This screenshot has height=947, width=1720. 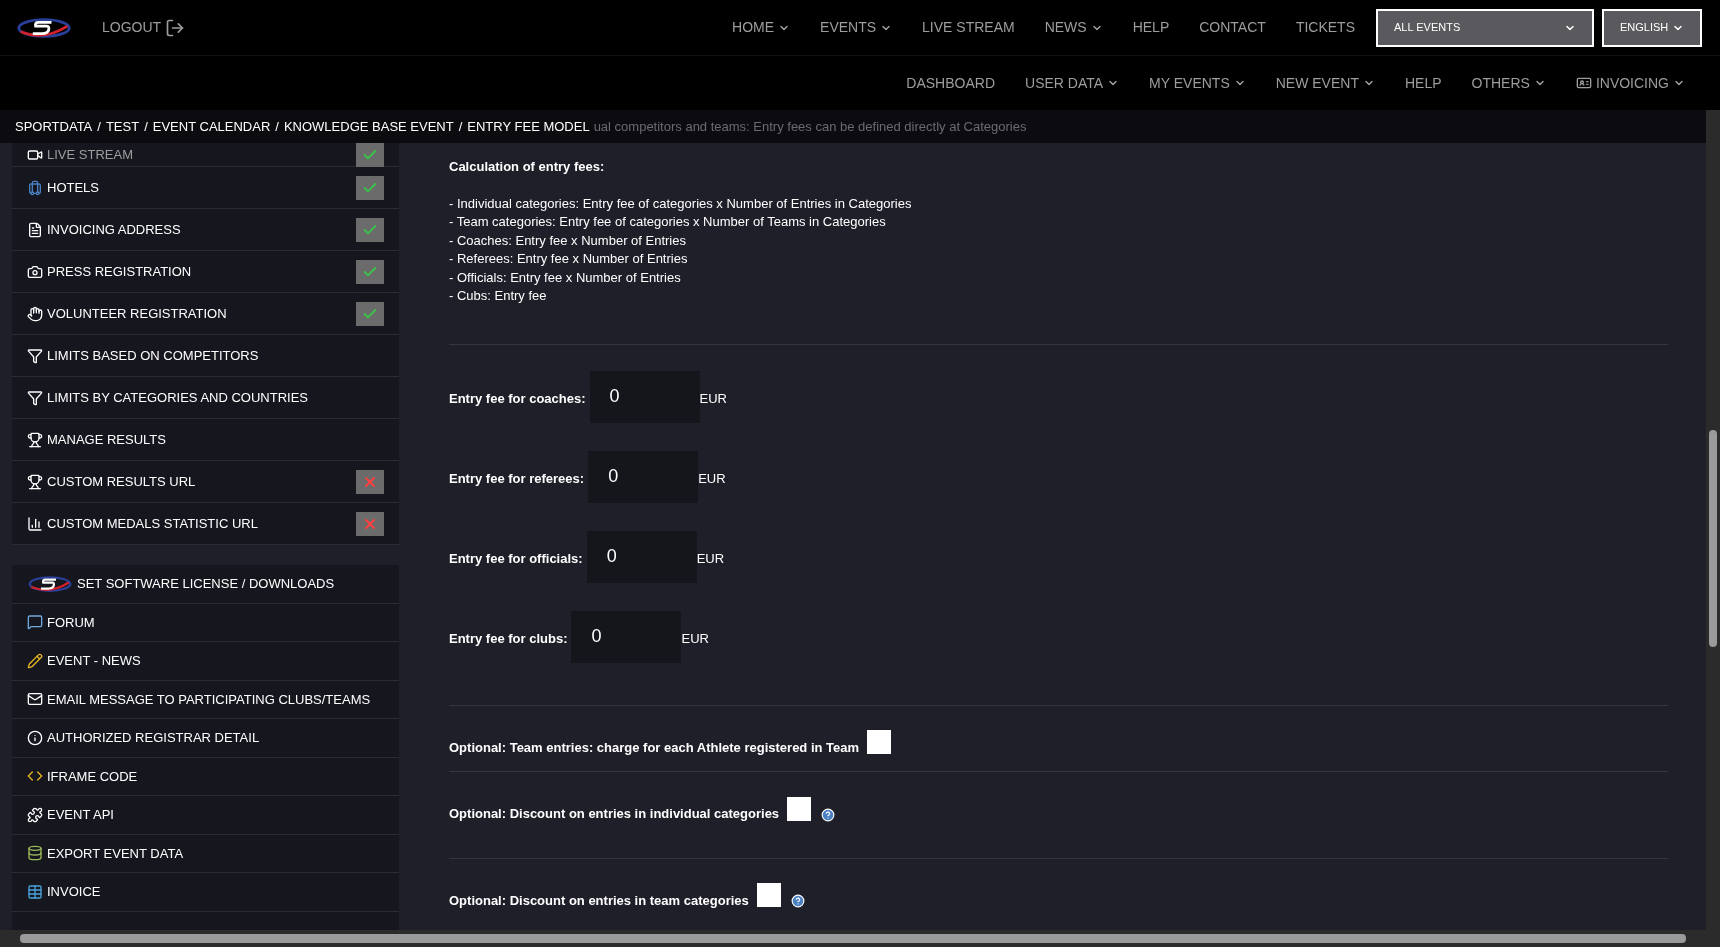 What do you see at coordinates (35, 523) in the screenshot?
I see `bar-chart-icon` at bounding box center [35, 523].